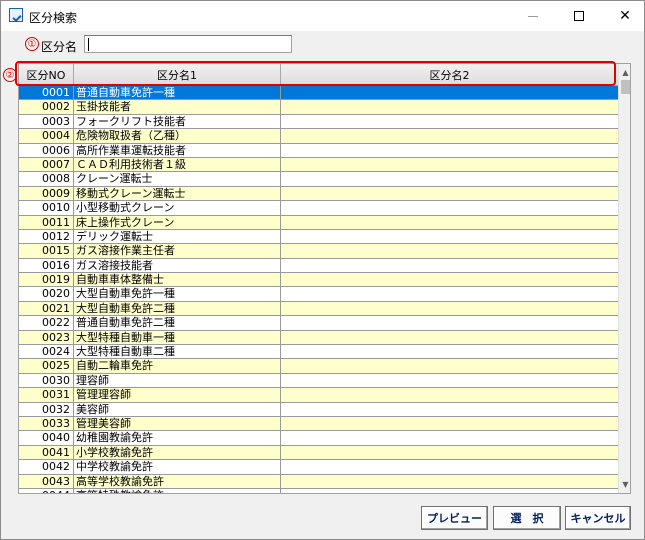 Image resolution: width=645 pixels, height=540 pixels. What do you see at coordinates (625, 87) in the screenshot?
I see `scroll-thumb` at bounding box center [625, 87].